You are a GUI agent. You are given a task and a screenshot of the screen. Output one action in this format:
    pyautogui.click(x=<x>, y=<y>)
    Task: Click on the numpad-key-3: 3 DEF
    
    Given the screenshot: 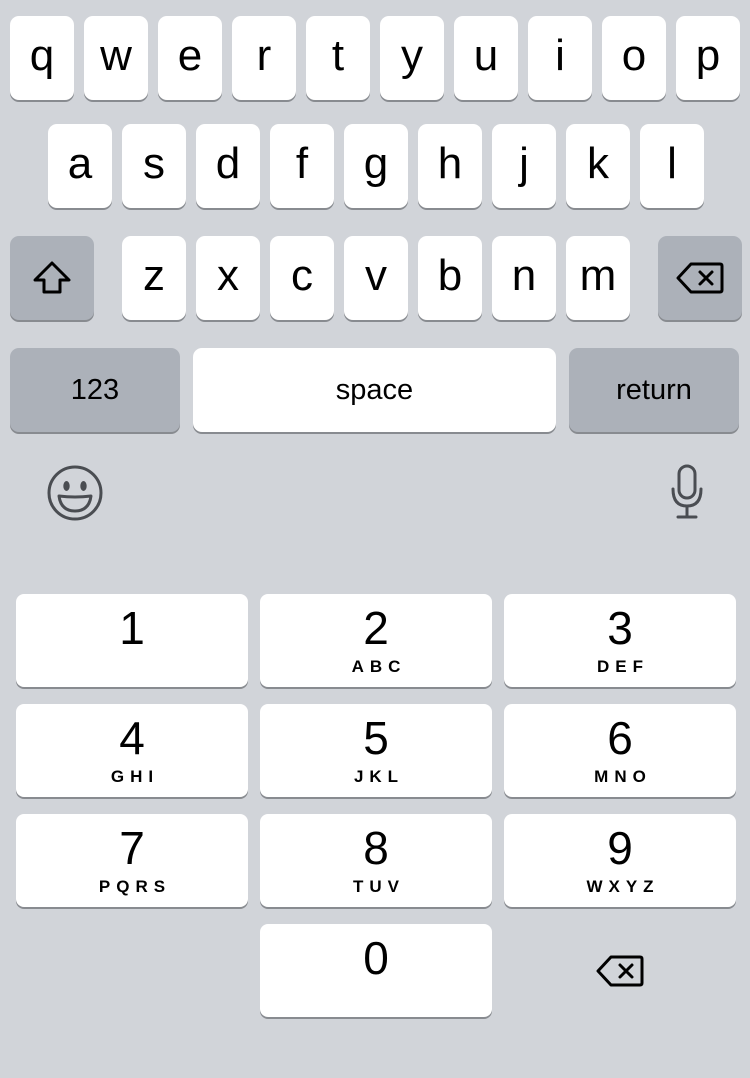 What is the action you would take?
    pyautogui.click(x=620, y=640)
    